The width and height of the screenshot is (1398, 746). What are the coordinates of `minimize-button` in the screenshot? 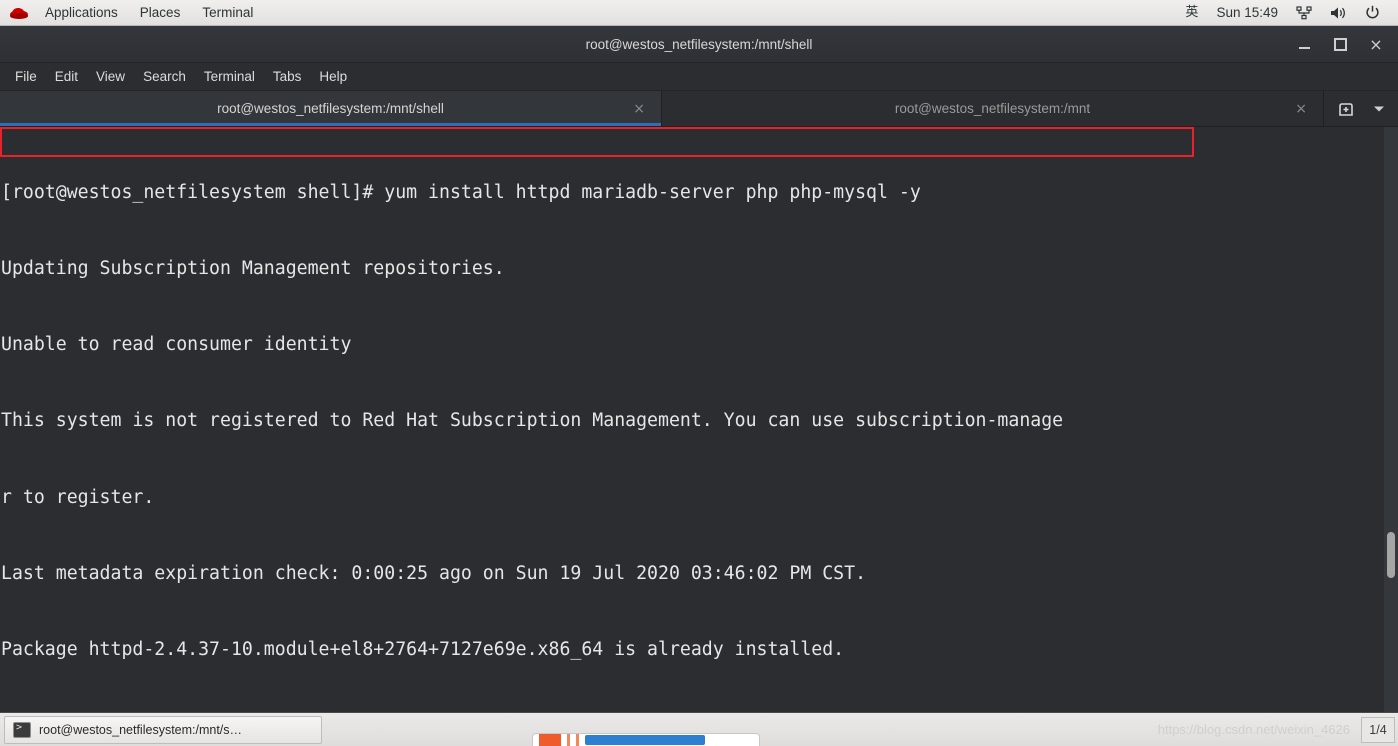 It's located at (1304, 44).